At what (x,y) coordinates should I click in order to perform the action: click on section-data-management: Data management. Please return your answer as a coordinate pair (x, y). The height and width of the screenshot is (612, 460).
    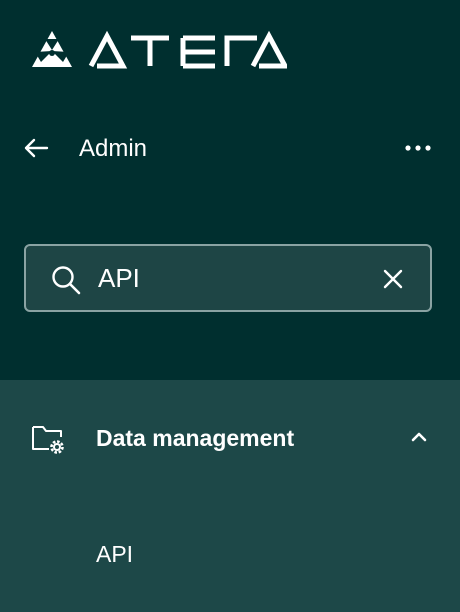
    Looking at the image, I should click on (230, 438).